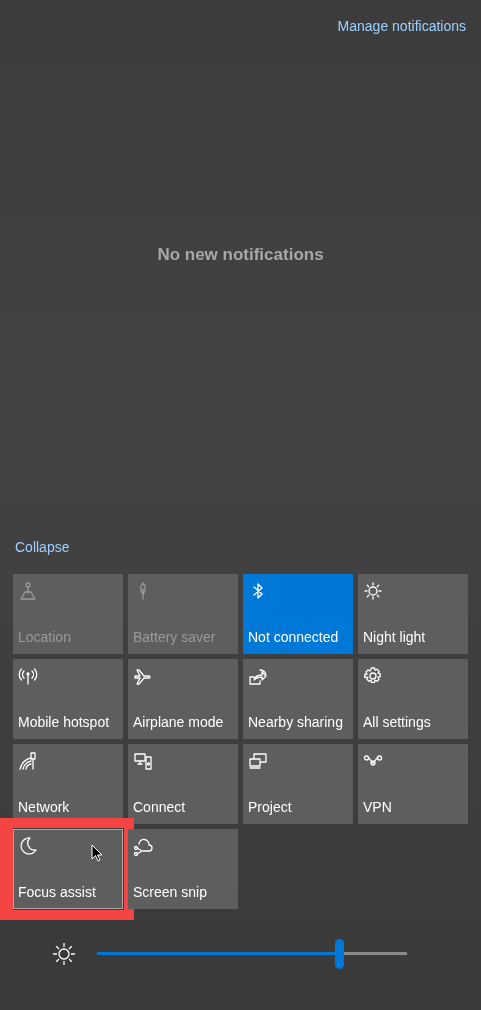 This screenshot has height=1010, width=481. I want to click on quick-action-tile: Focus assist, so click(68, 869).